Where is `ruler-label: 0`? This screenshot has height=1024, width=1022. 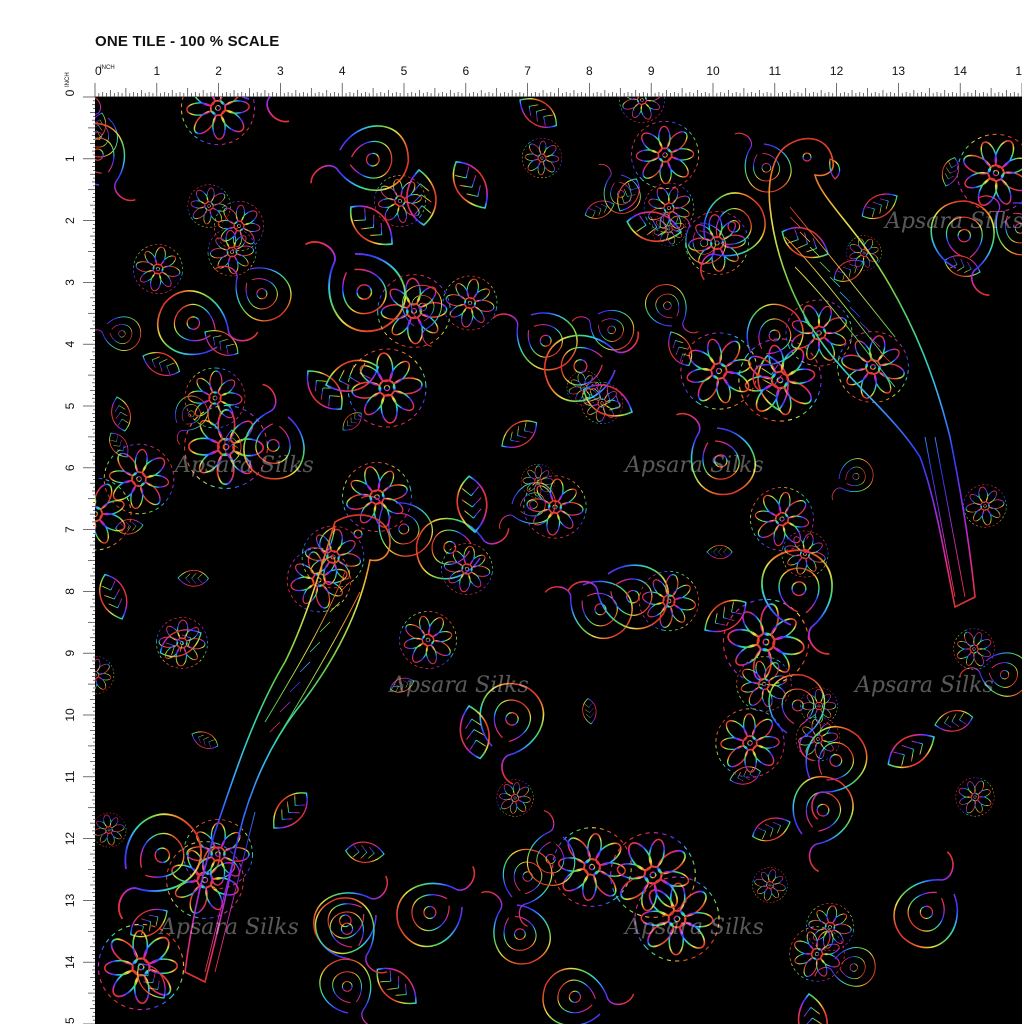
ruler-label: 0 is located at coordinates (70, 92).